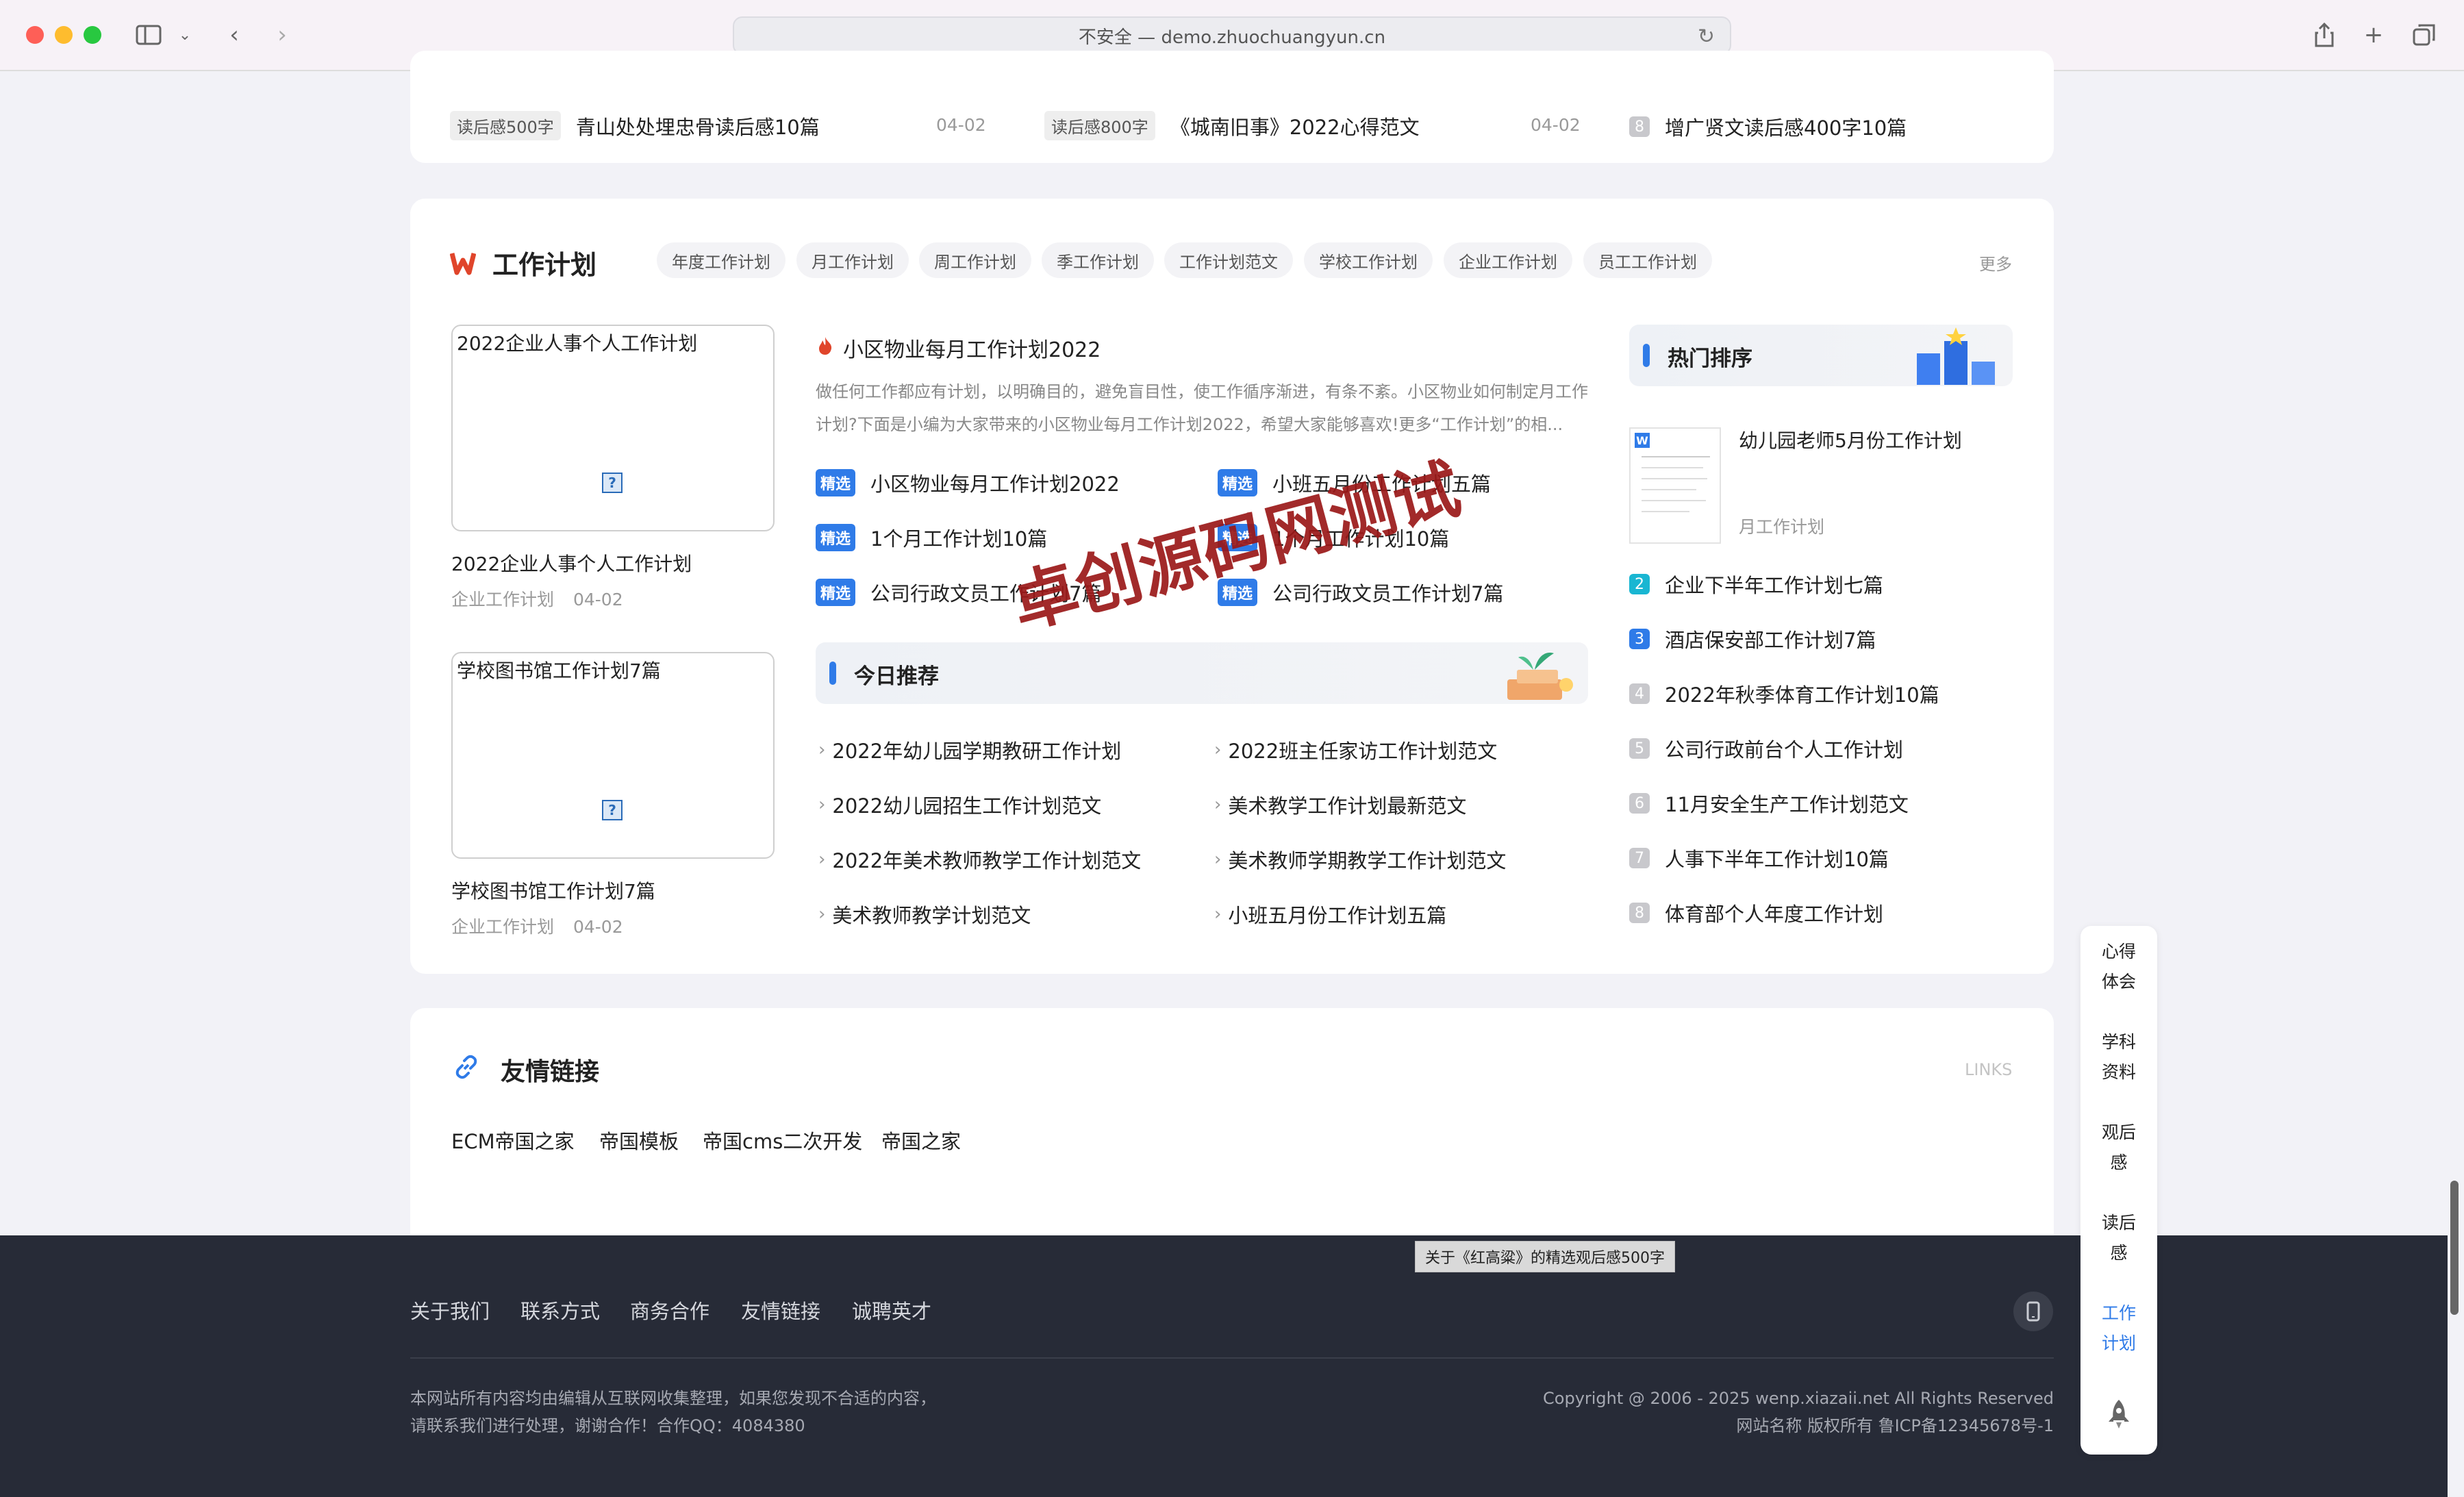  Describe the element at coordinates (2118, 1238) in the screenshot. I see `float-nav-item: 读后感` at that location.